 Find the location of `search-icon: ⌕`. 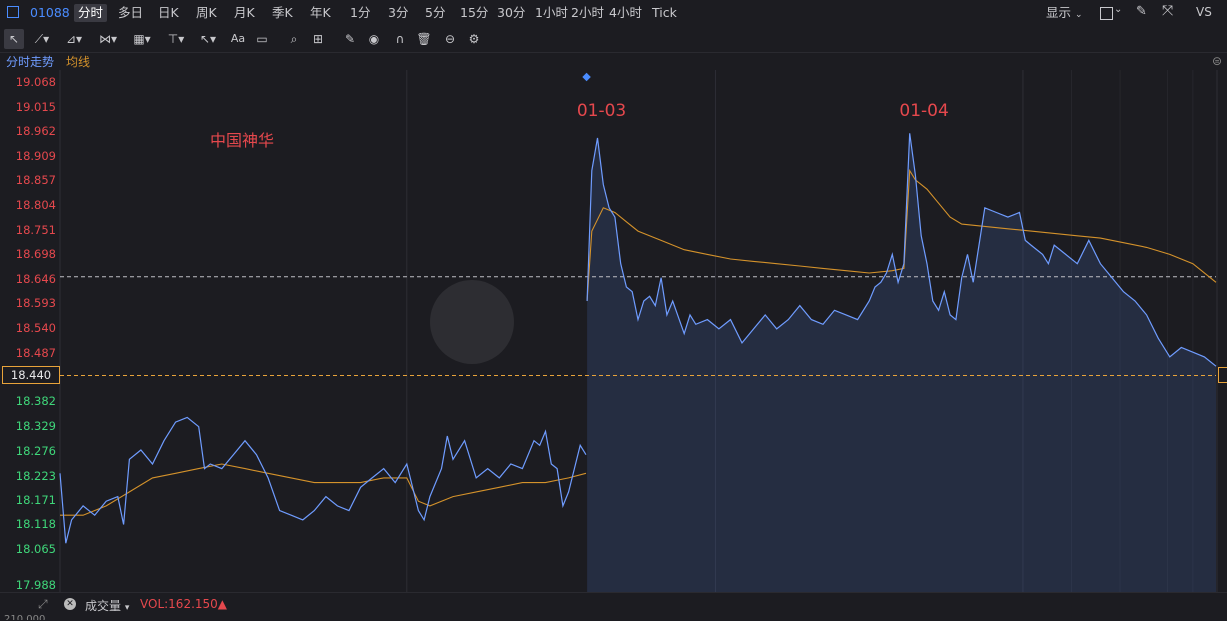

search-icon: ⌕ is located at coordinates (294, 39).